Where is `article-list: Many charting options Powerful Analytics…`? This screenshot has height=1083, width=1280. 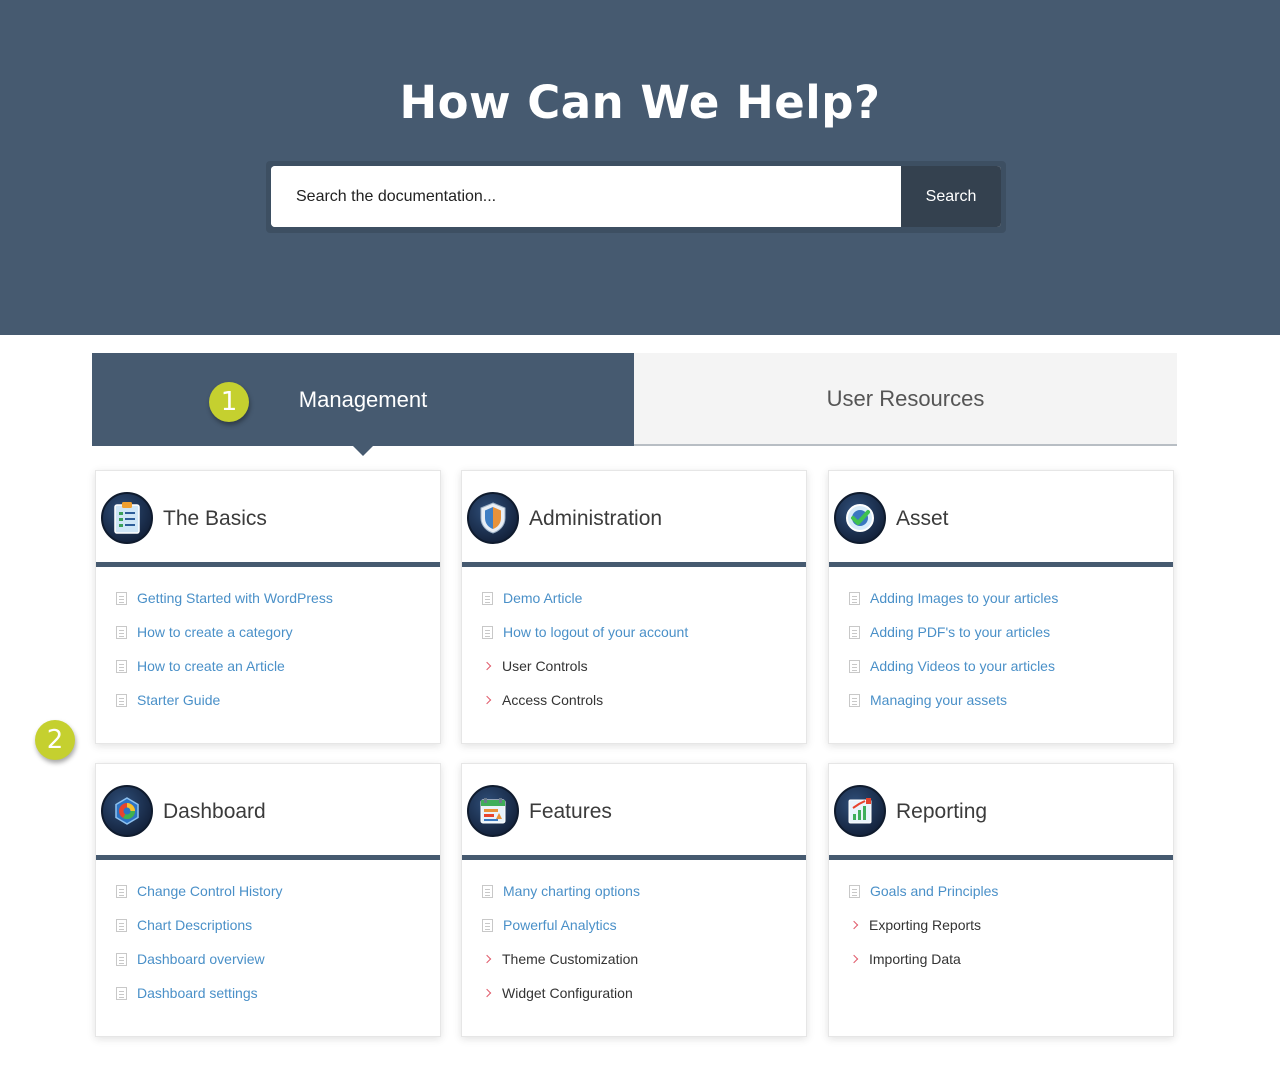
article-list: Many charting options Powerful Analytics… is located at coordinates (561, 942).